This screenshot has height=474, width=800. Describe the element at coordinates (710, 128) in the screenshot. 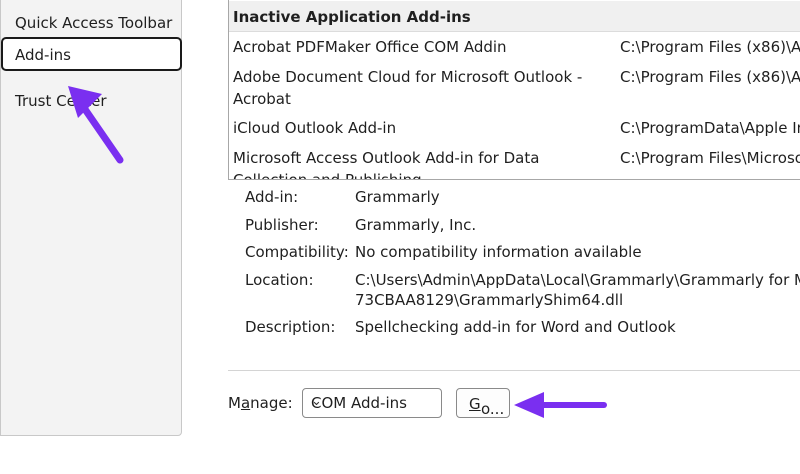

I see `addin-location: C:\ProgramData\Apple Inc` at that location.